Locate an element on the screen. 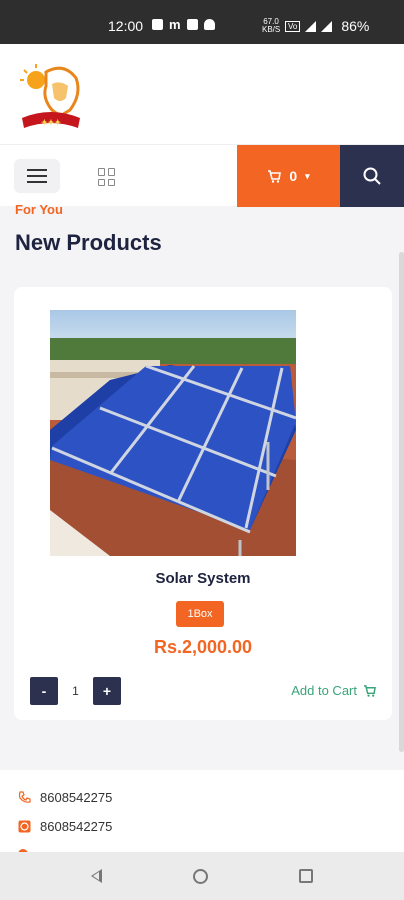 The image size is (404, 900). phone-contact: 8608542275 is located at coordinates (65, 797).